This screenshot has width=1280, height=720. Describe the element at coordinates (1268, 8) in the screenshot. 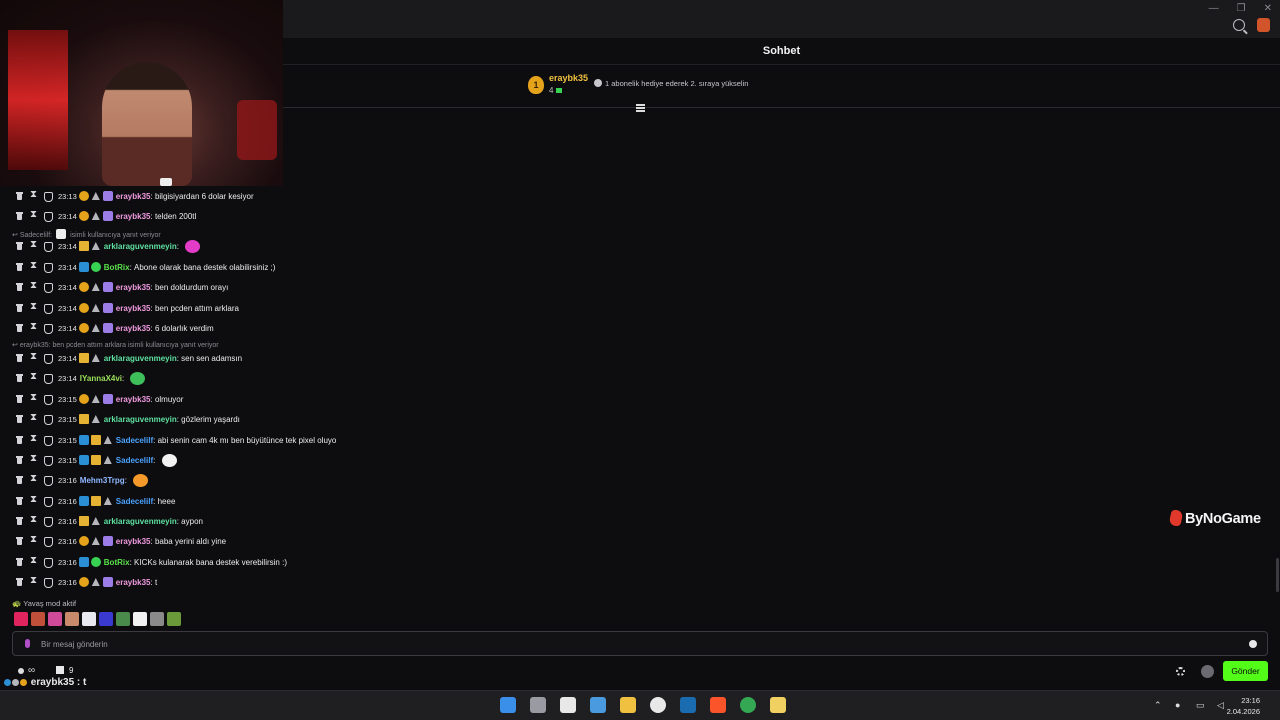

I see `close-button: ✕` at that location.